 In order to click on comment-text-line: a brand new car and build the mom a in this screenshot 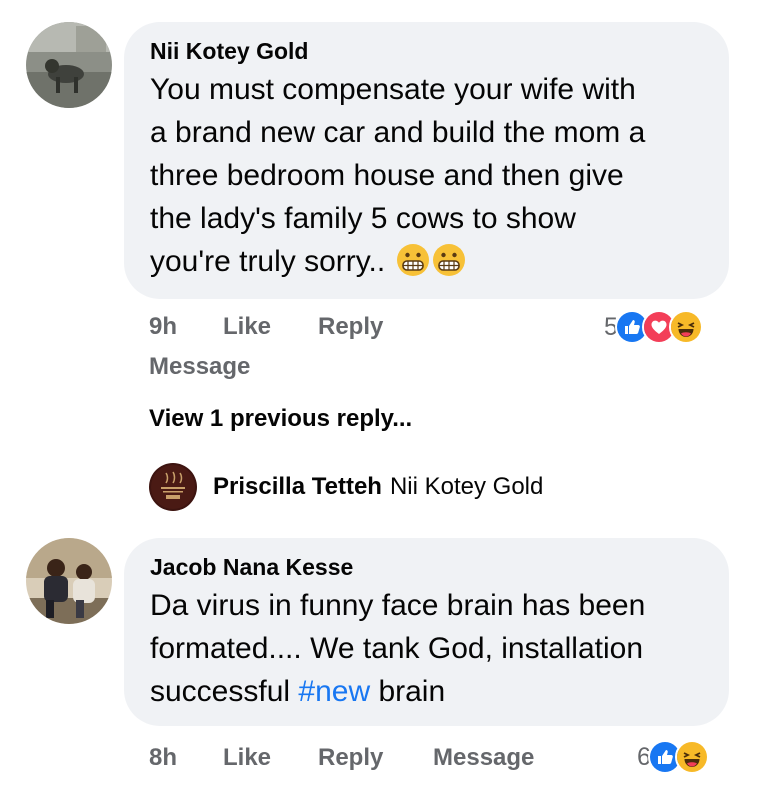, I will do `click(398, 132)`.